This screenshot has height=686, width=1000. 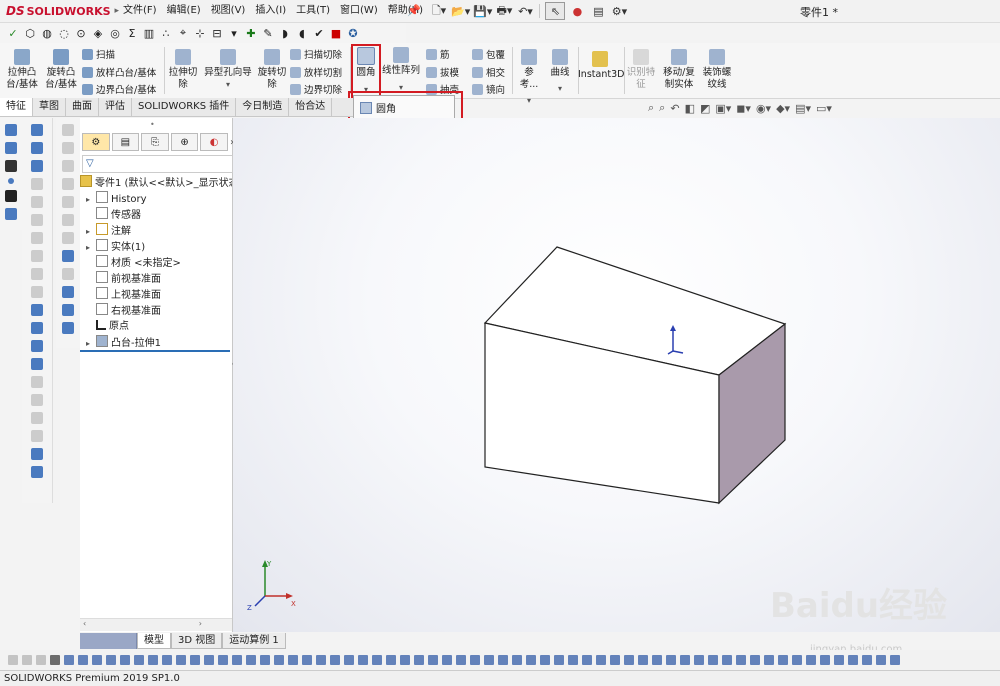 I want to click on tree-item-origin: 原点, so click(x=159, y=327).